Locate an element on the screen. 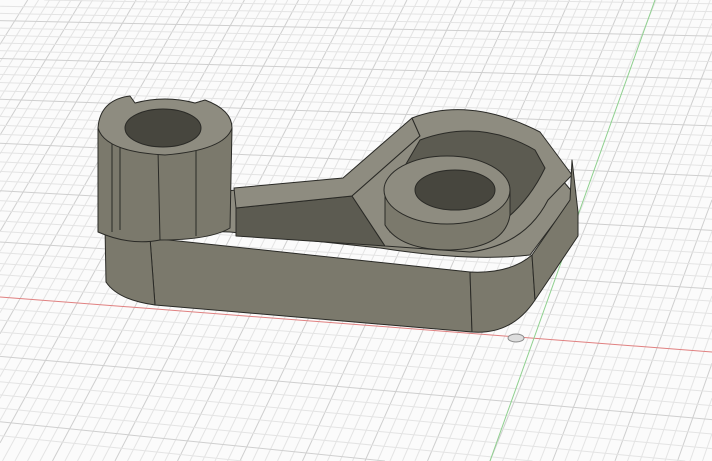  gear-post-hole is located at coordinates (163, 128).